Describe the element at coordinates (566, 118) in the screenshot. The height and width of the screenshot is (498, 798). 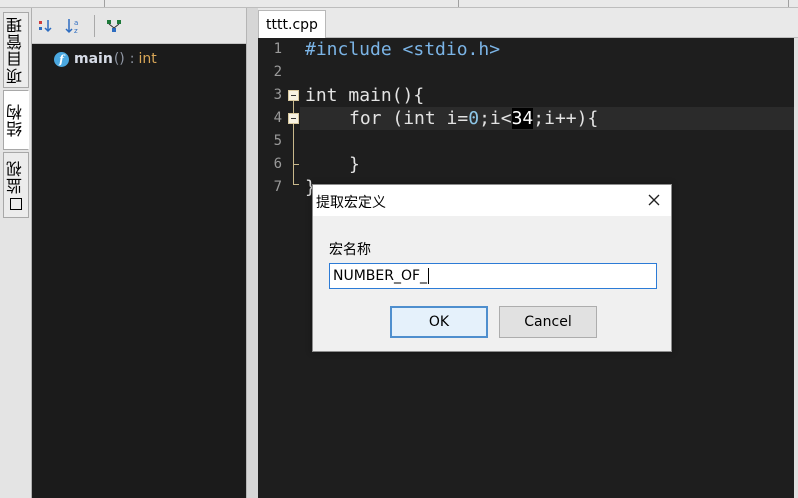
I see `code-text: ;i++){` at that location.